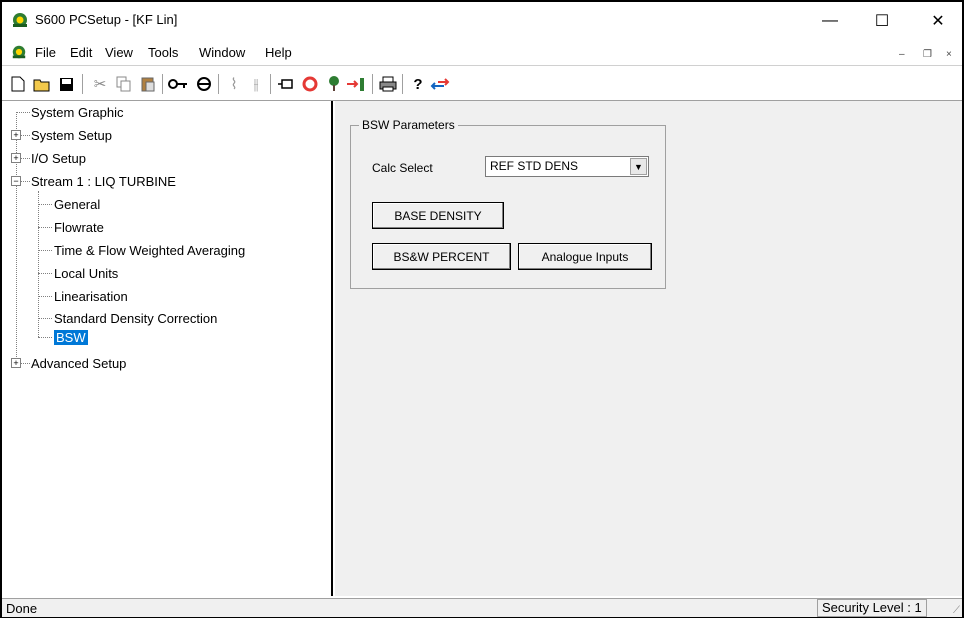  What do you see at coordinates (16, 135) in the screenshot?
I see `expand-system-setup-icon: +` at bounding box center [16, 135].